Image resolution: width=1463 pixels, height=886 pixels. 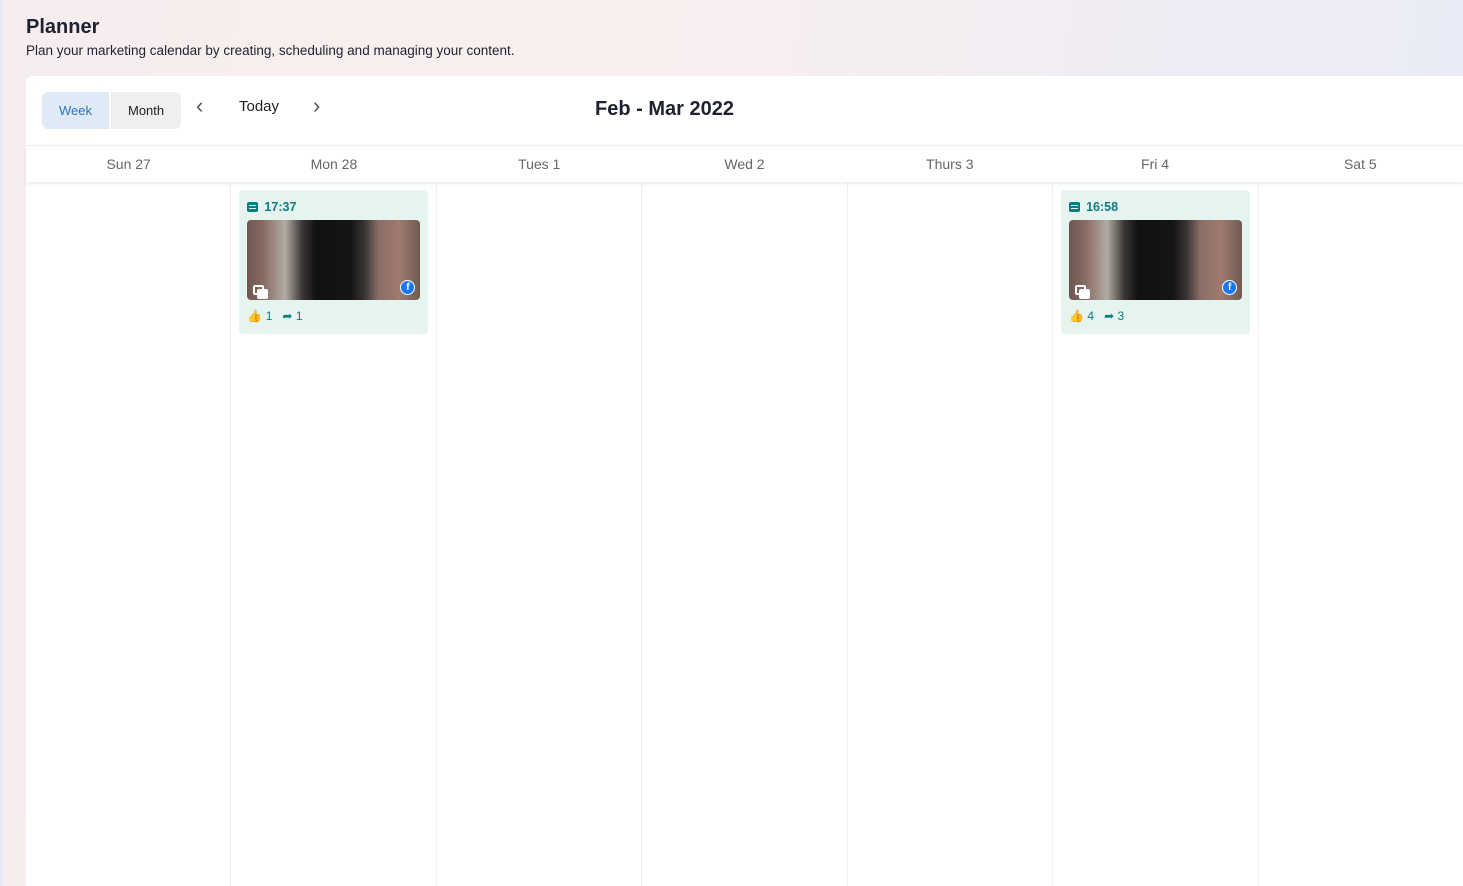 What do you see at coordinates (1, 443) in the screenshot?
I see `left-edge` at bounding box center [1, 443].